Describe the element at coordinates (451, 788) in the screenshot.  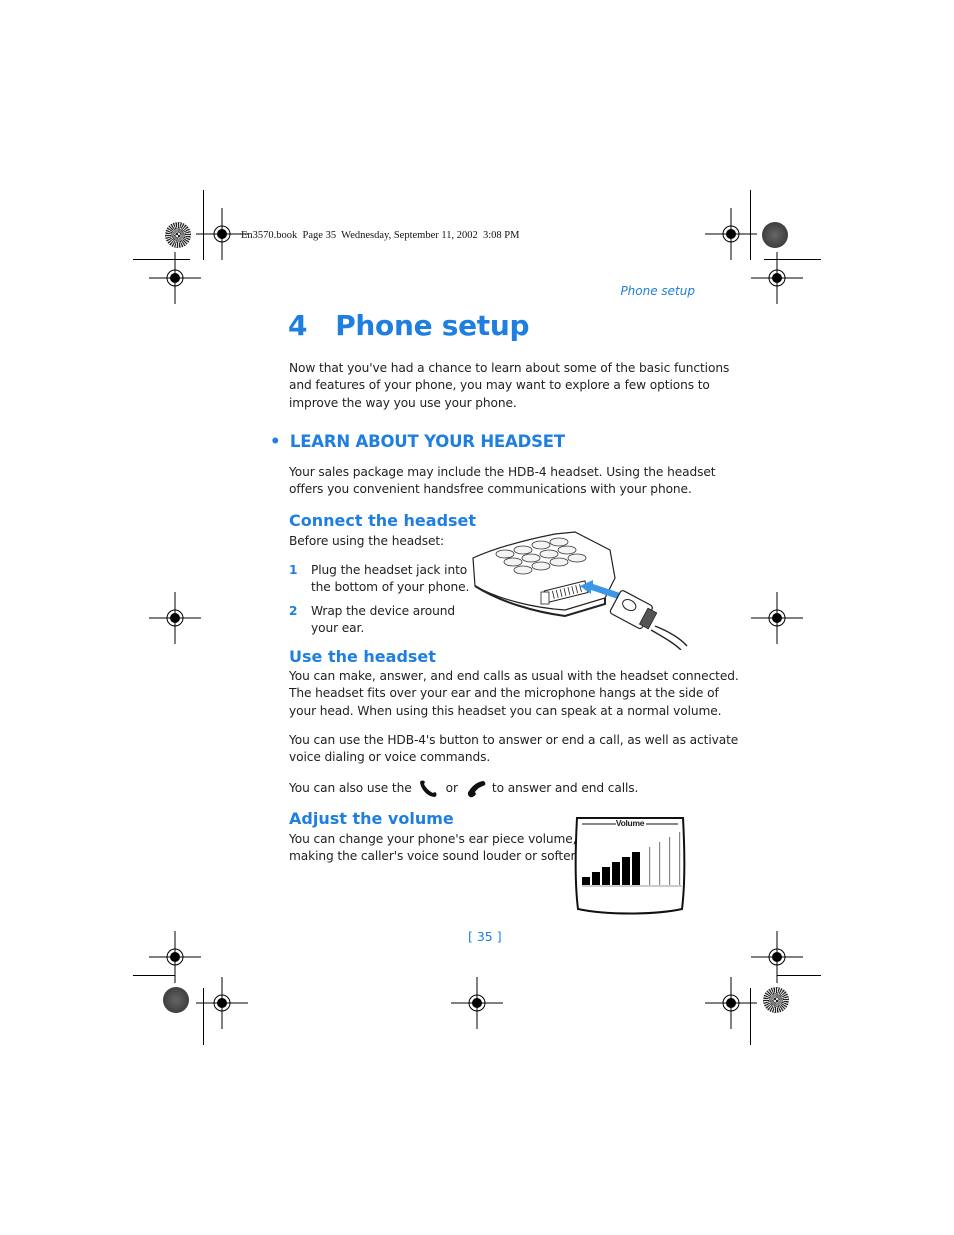
I see `text-fragment: or` at that location.